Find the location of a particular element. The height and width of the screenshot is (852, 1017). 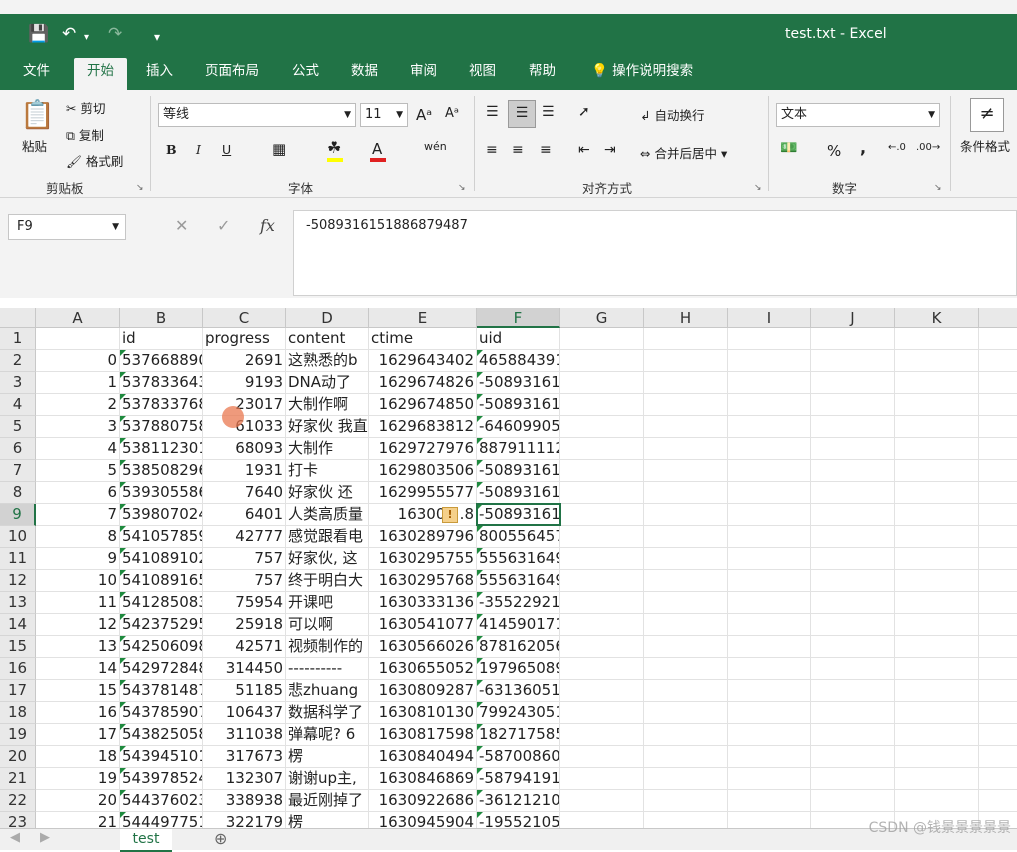

column-header: H is located at coordinates (686, 318).